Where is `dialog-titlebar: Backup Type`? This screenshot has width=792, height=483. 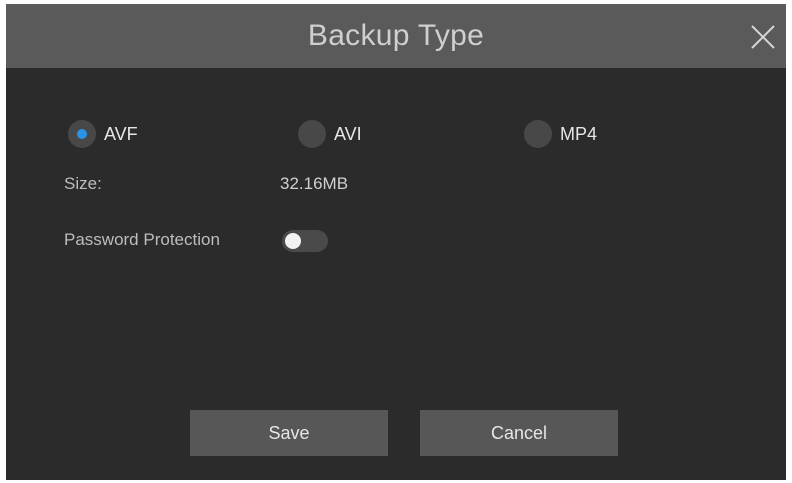
dialog-titlebar: Backup Type is located at coordinates (396, 36).